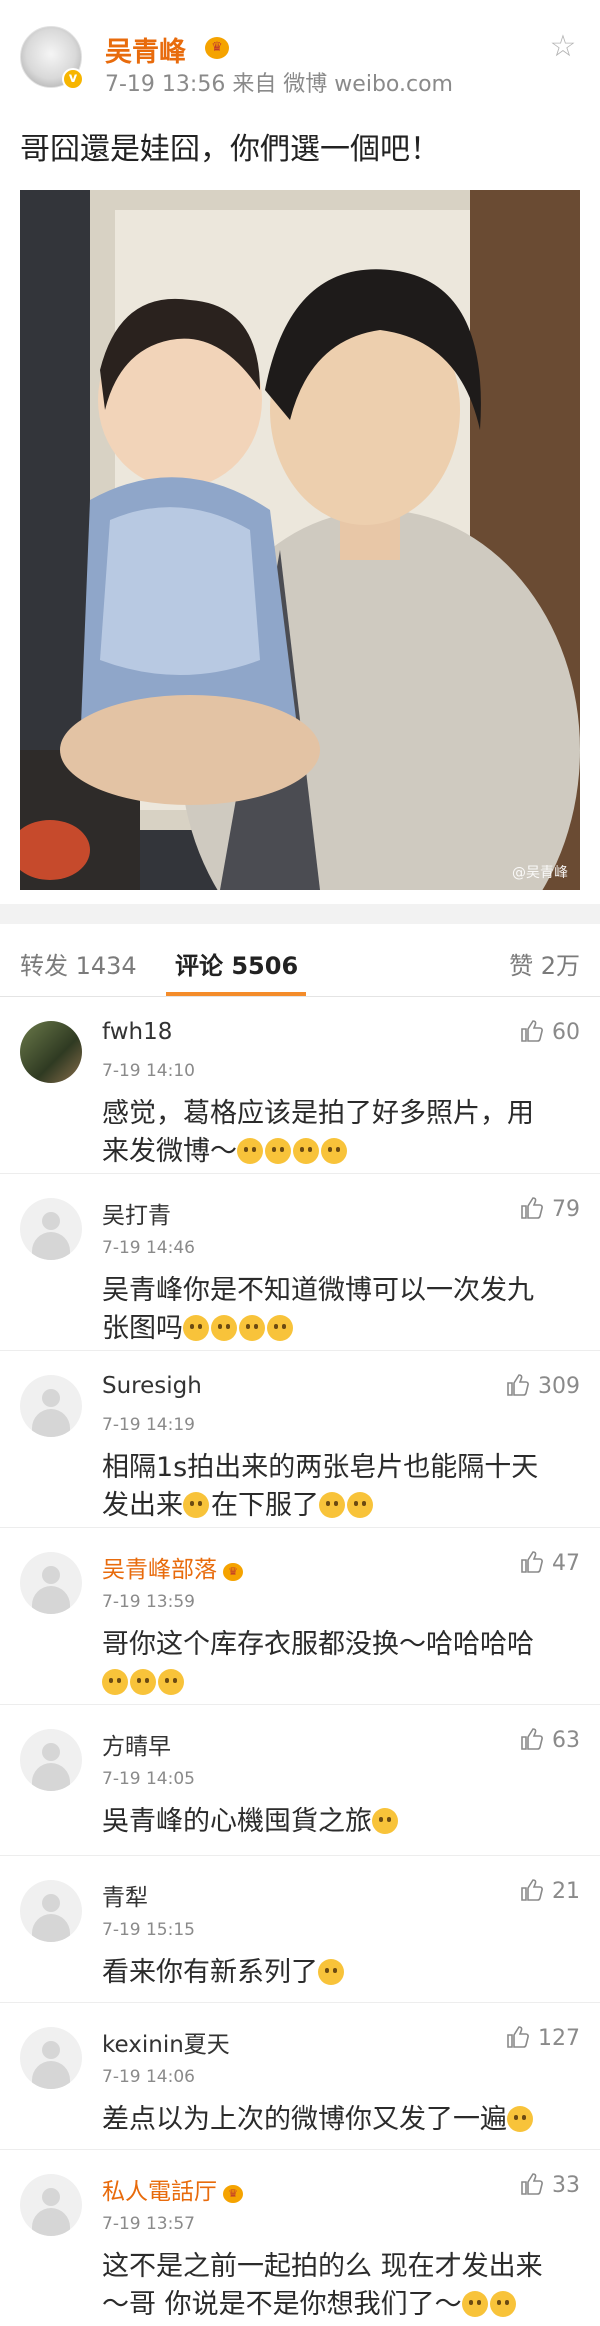  Describe the element at coordinates (566, 1209) in the screenshot. I see `like-count: 79` at that location.